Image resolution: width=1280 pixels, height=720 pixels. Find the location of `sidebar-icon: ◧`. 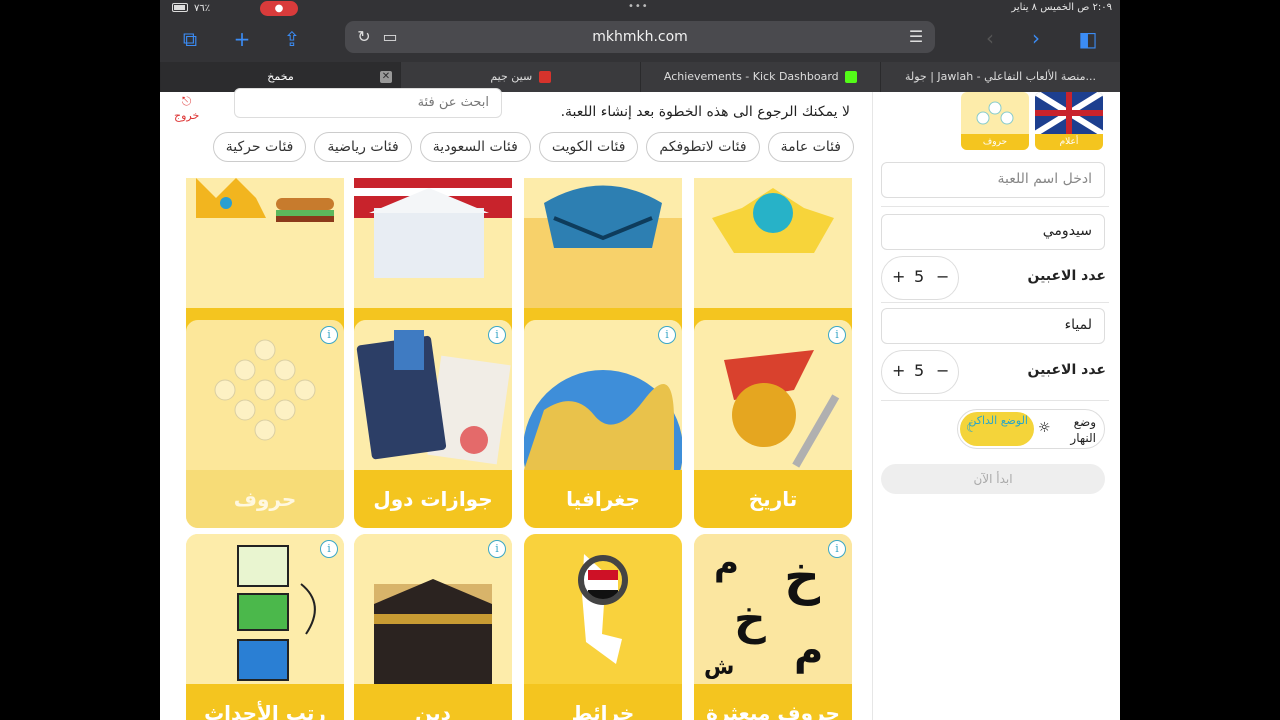

sidebar-icon: ◧ is located at coordinates (1088, 39).